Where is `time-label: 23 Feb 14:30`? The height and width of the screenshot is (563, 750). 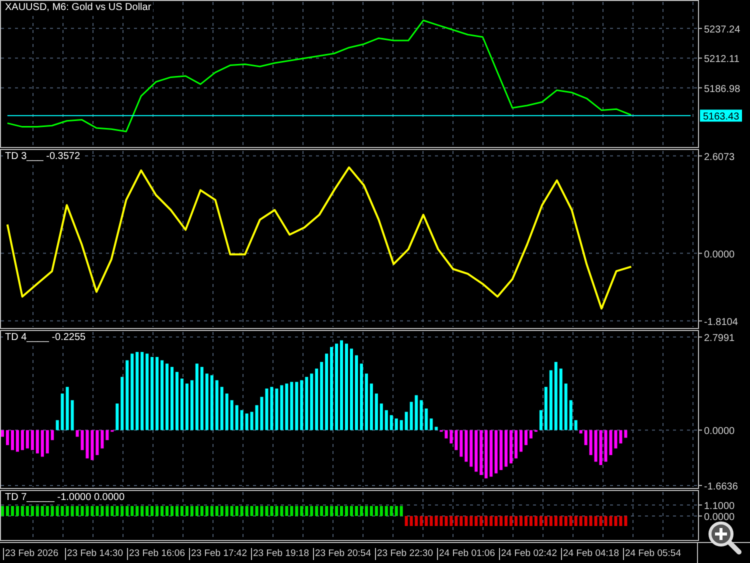 time-label: 23 Feb 14:30 is located at coordinates (96, 554).